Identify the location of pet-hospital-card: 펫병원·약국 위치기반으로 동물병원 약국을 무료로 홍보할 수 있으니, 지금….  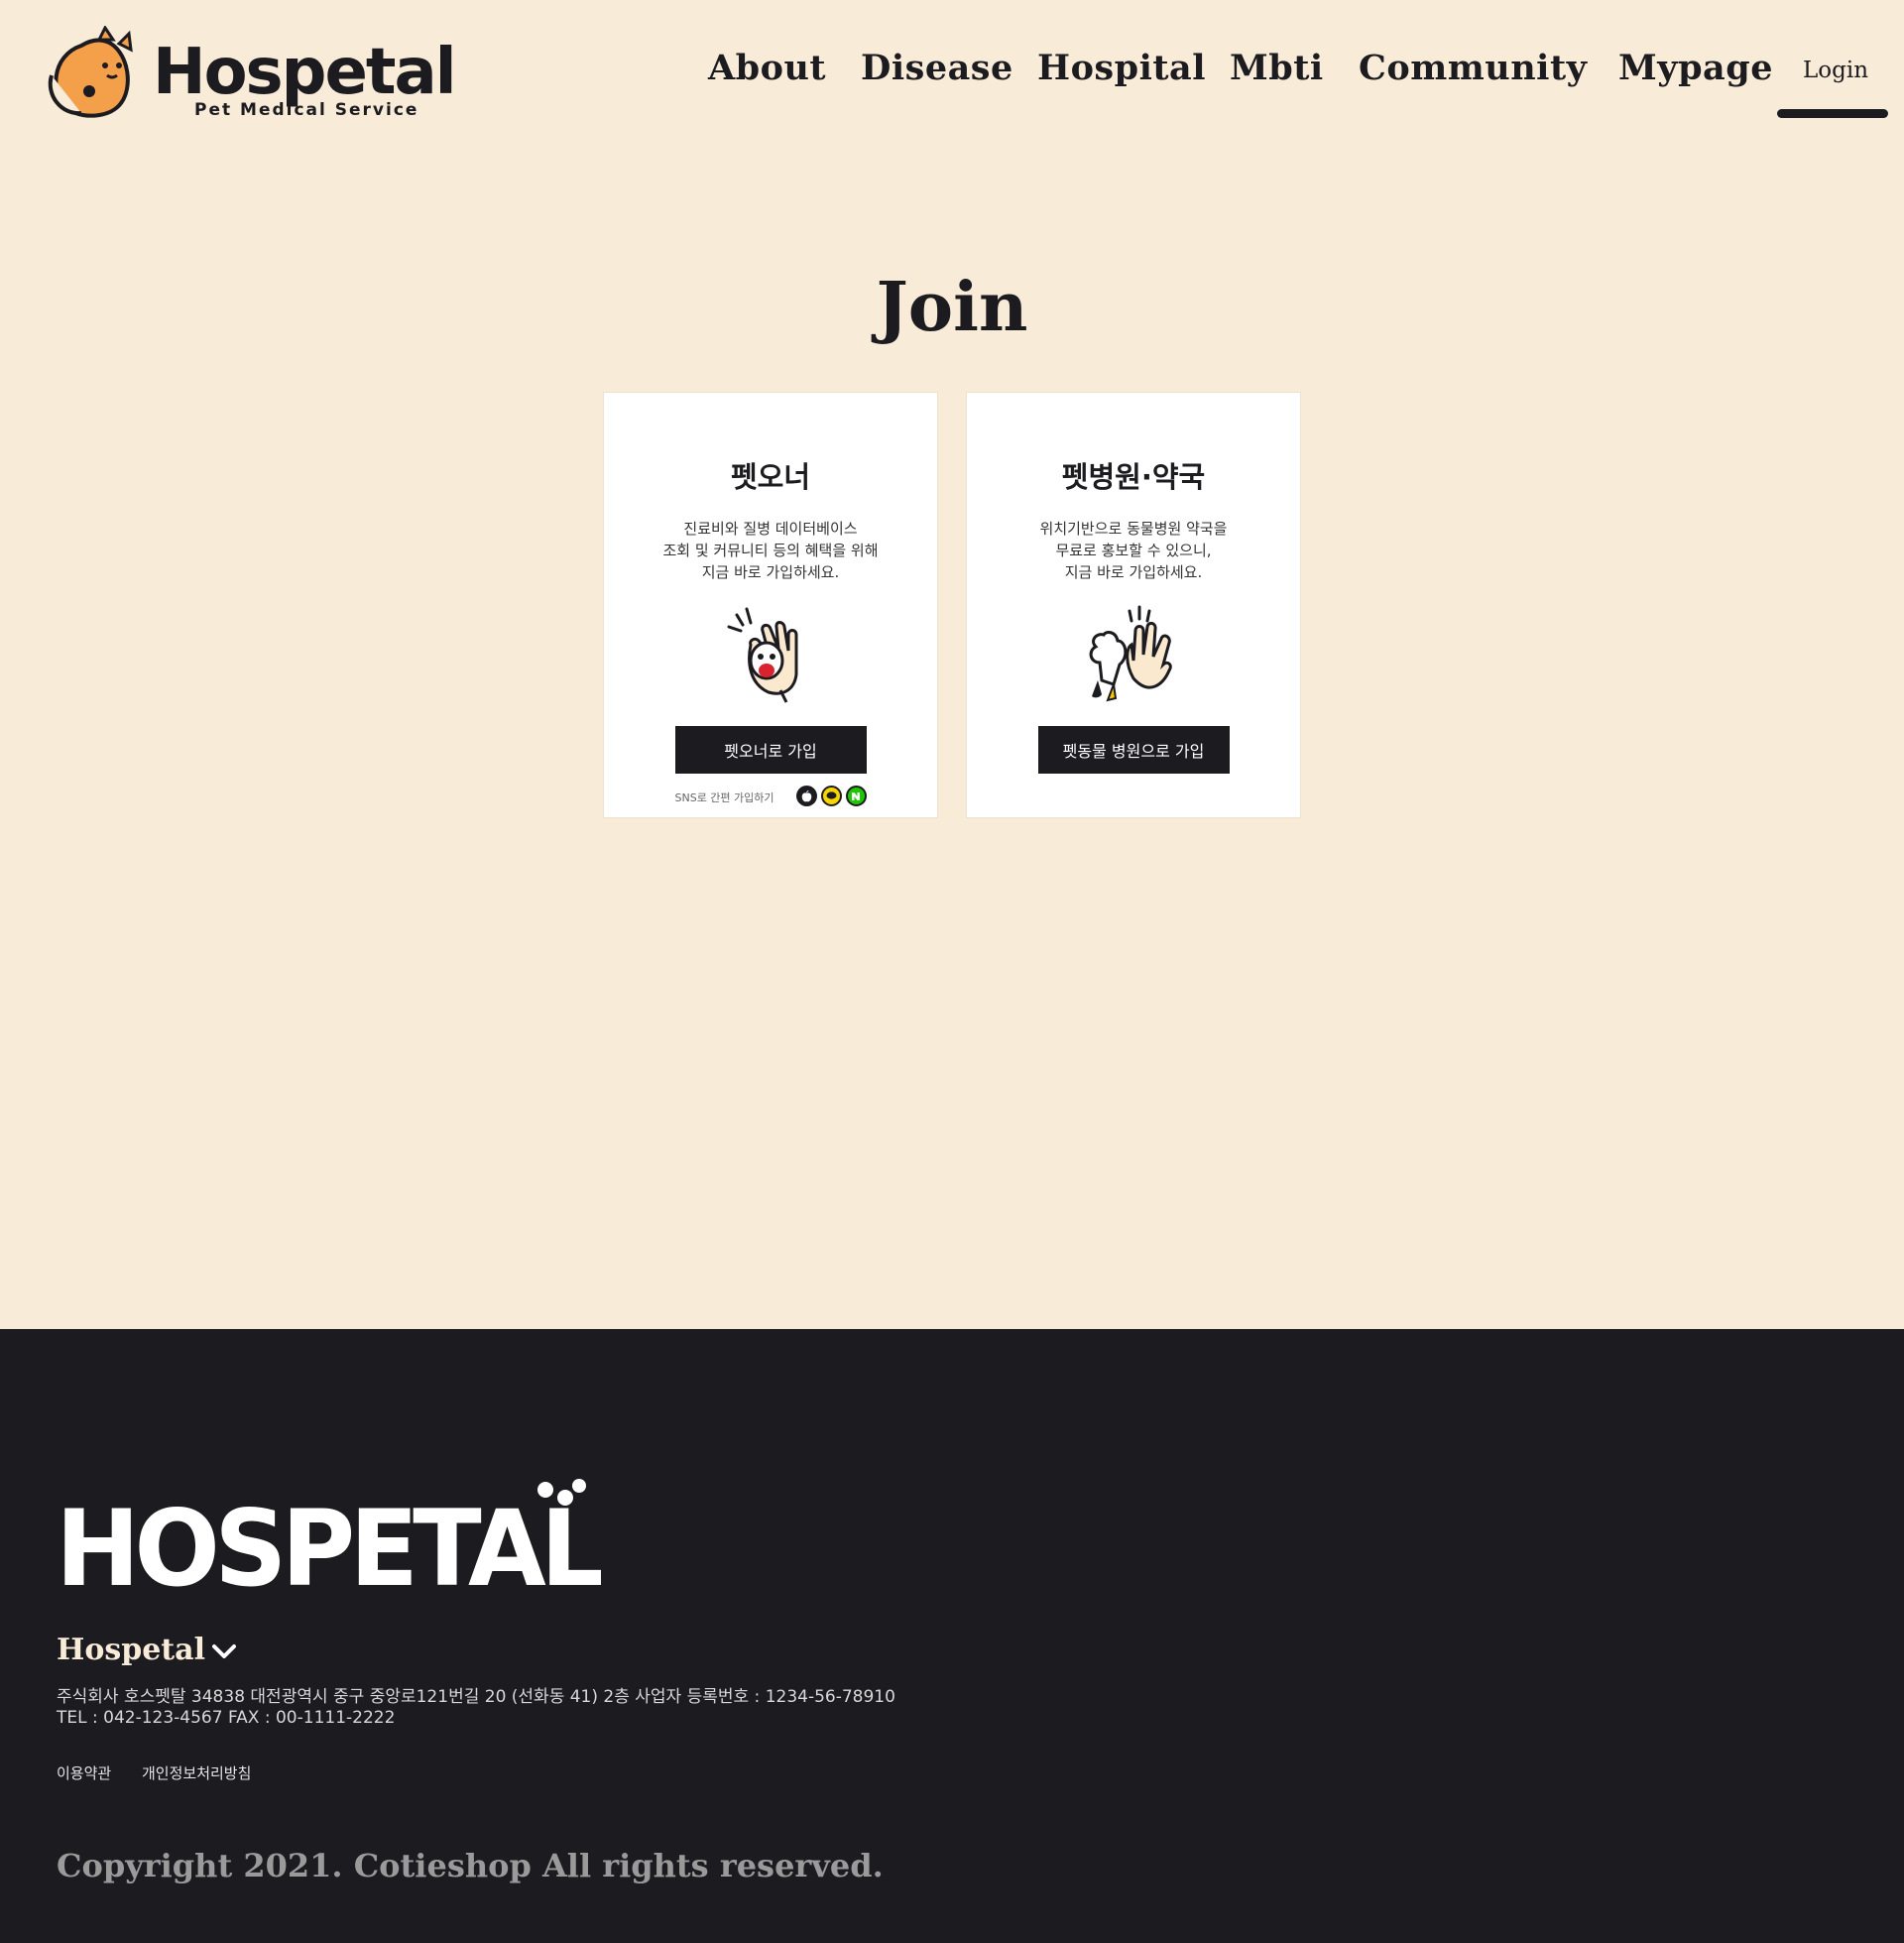
(1133, 605).